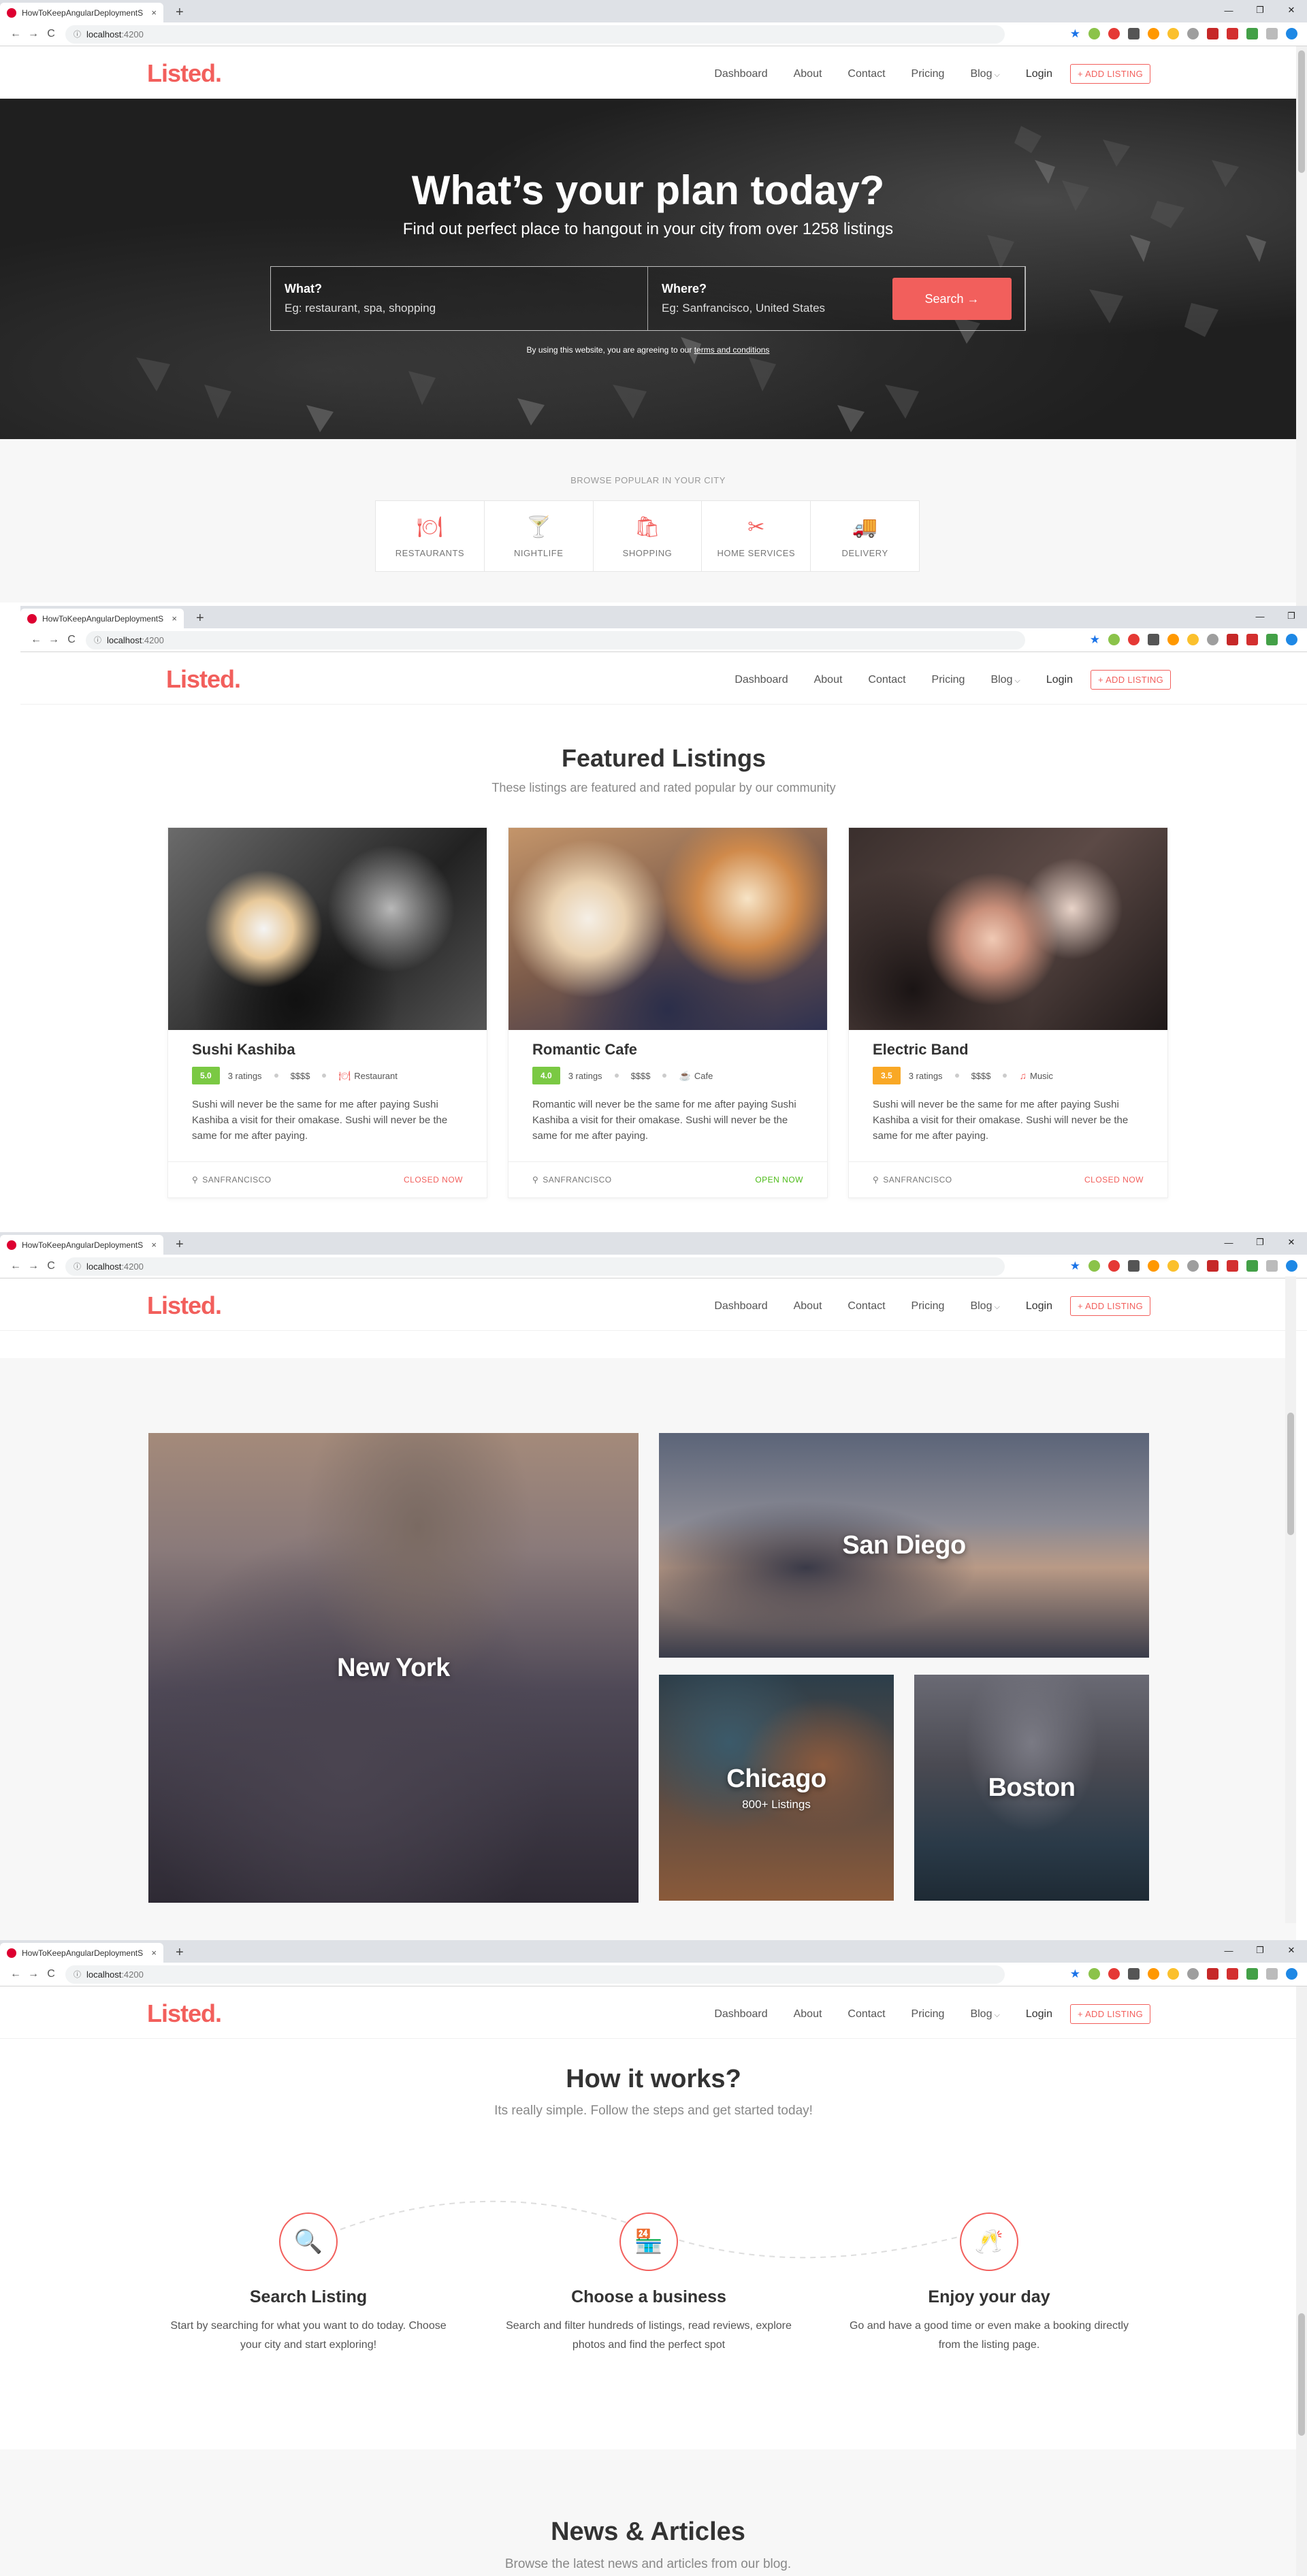 This screenshot has height=2576, width=1307. Describe the element at coordinates (1302, 2281) in the screenshot. I see `scrollbar` at that location.